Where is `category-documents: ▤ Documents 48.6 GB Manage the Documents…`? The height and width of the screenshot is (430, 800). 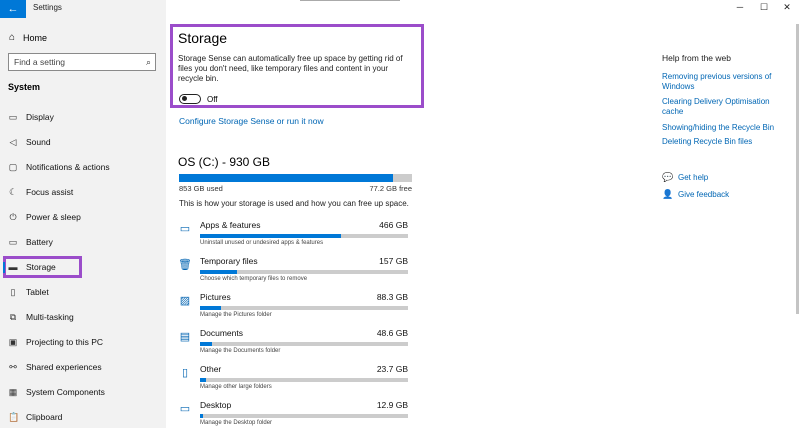 category-documents: ▤ Documents 48.6 GB Manage the Documents… is located at coordinates (295, 343).